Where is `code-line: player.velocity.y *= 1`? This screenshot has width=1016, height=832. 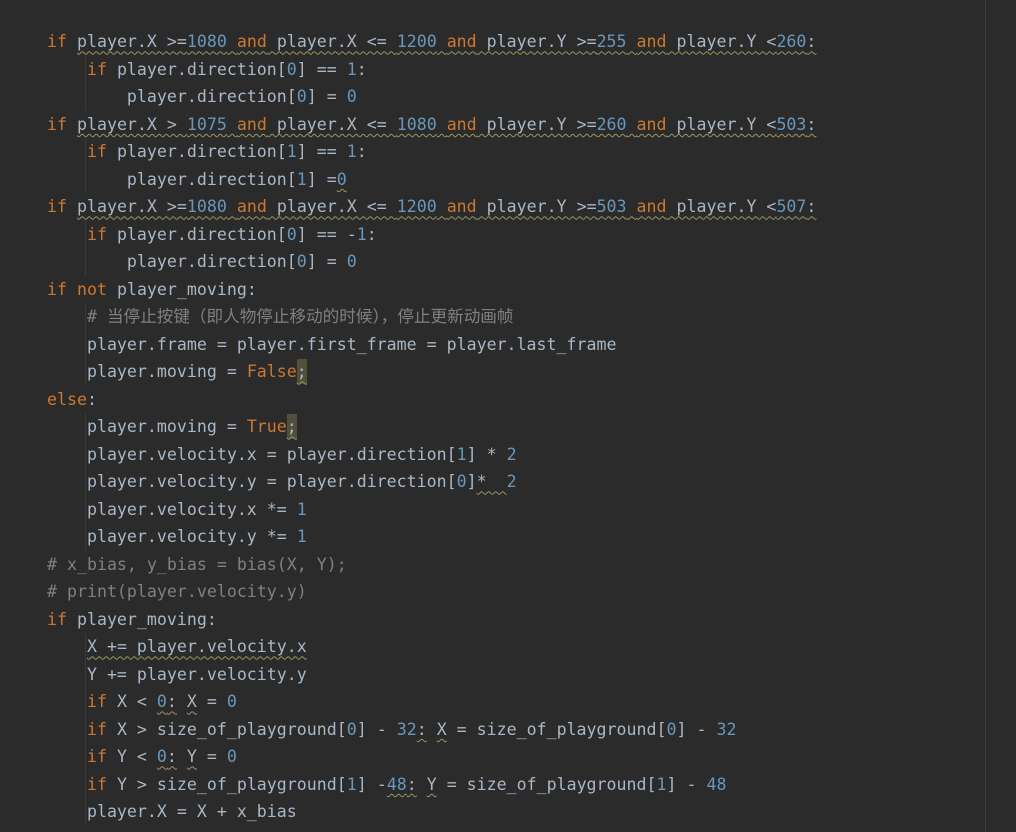 code-line: player.velocity.y *= 1 is located at coordinates (431, 537).